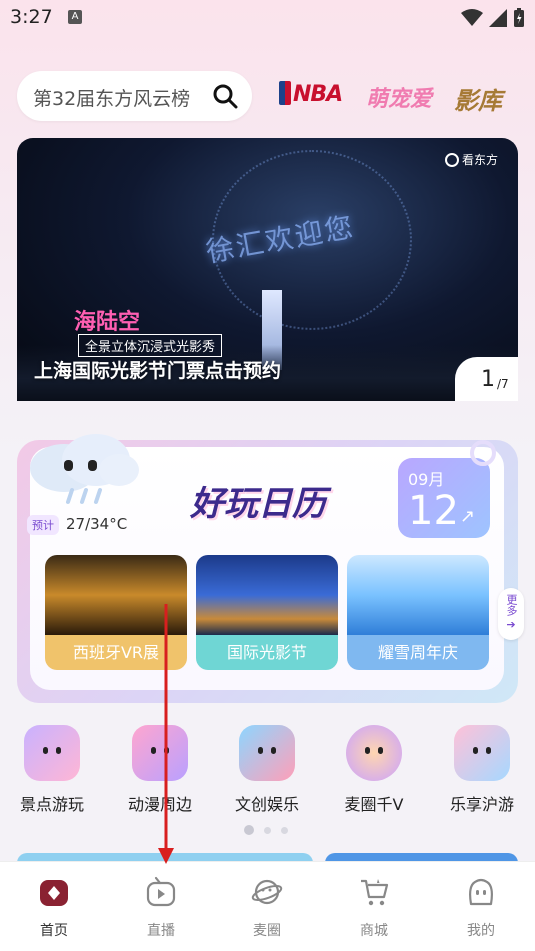  I want to click on banner-caption: 上海国际光影节门票点击预约, so click(158, 371).